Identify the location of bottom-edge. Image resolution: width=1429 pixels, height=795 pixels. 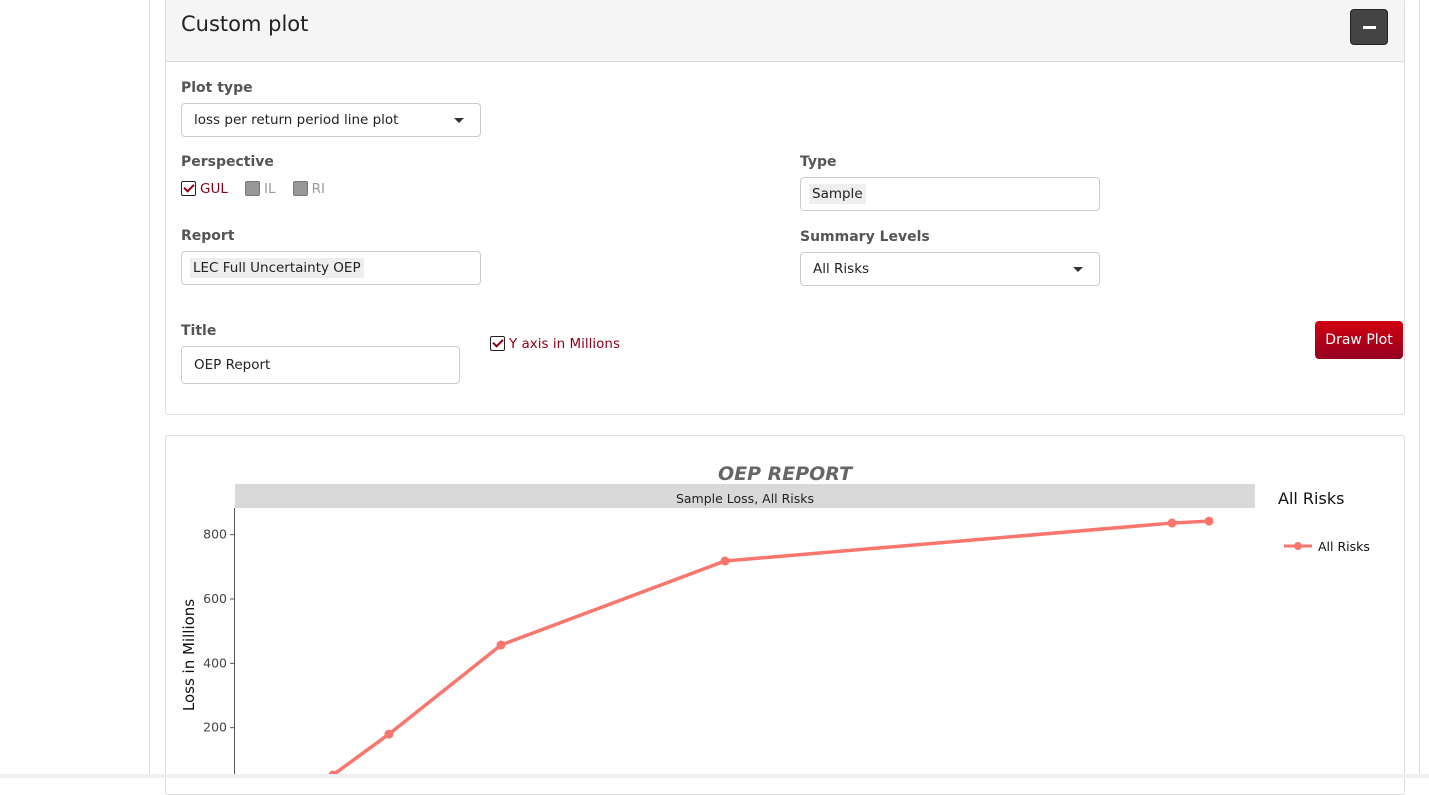
(714, 776).